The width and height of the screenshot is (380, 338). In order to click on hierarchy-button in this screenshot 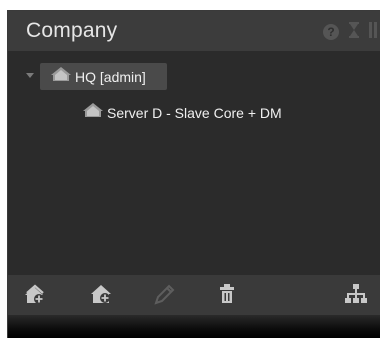, I will do `click(356, 296)`.